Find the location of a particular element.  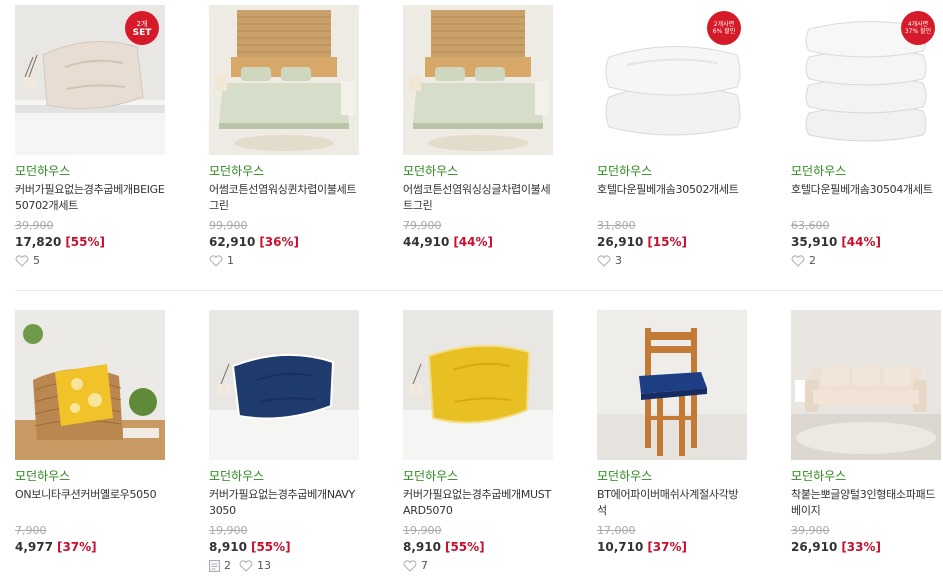

sale-price: 62,910 is located at coordinates (232, 242).